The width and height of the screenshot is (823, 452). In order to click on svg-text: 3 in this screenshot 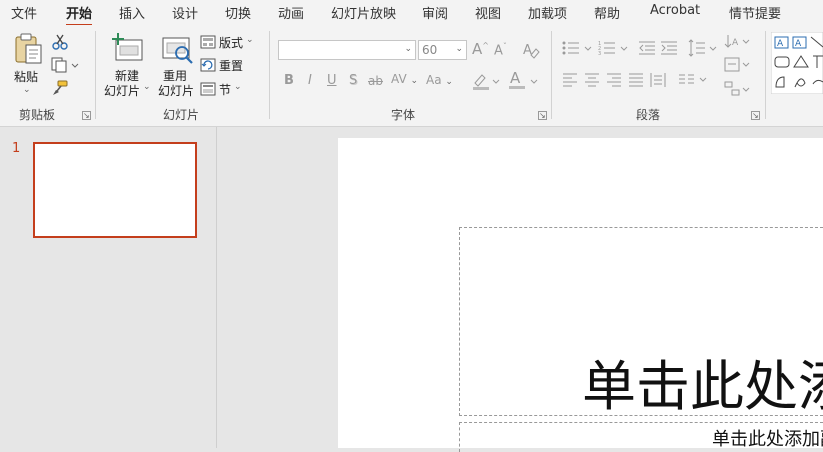, I will do `click(599, 54)`.